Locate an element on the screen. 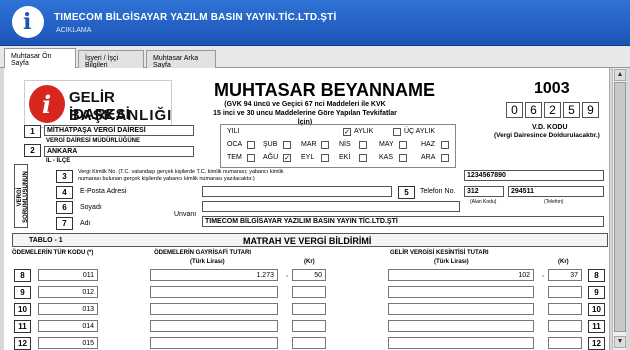  row-number: 12 is located at coordinates (22, 343).